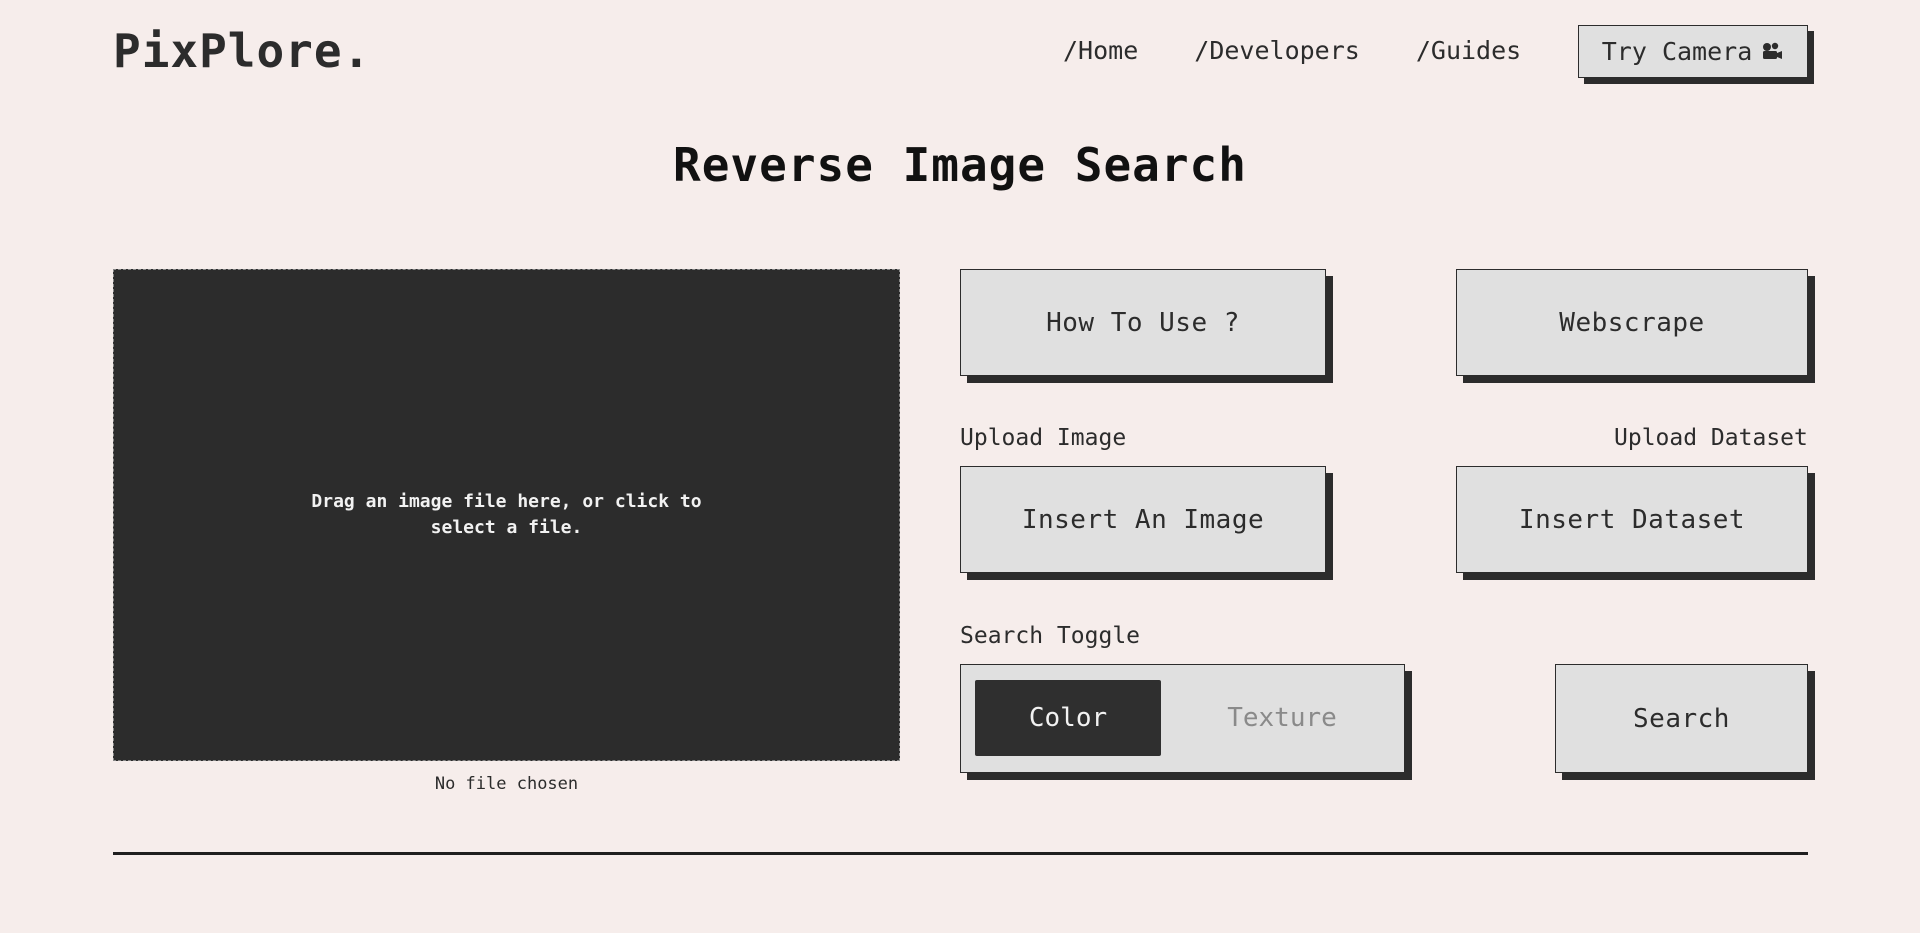 The image size is (1920, 933). I want to click on search-toggle-label: Search Toggle, so click(1050, 636).